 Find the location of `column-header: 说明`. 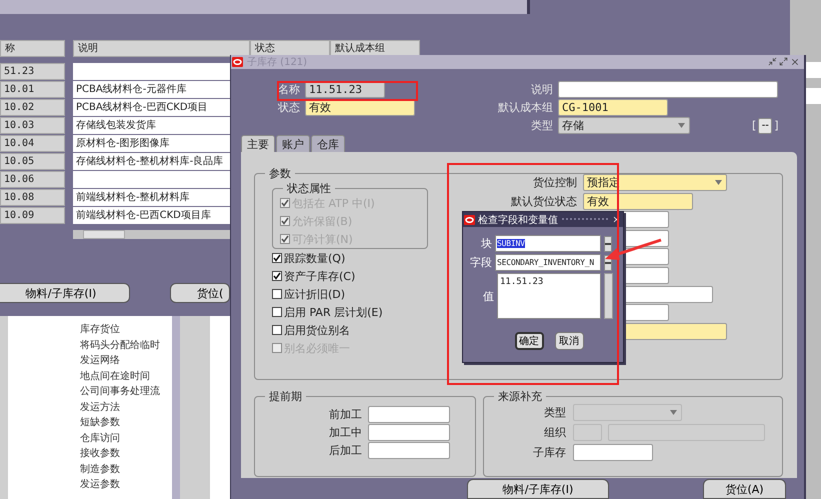

column-header: 说明 is located at coordinates (161, 48).